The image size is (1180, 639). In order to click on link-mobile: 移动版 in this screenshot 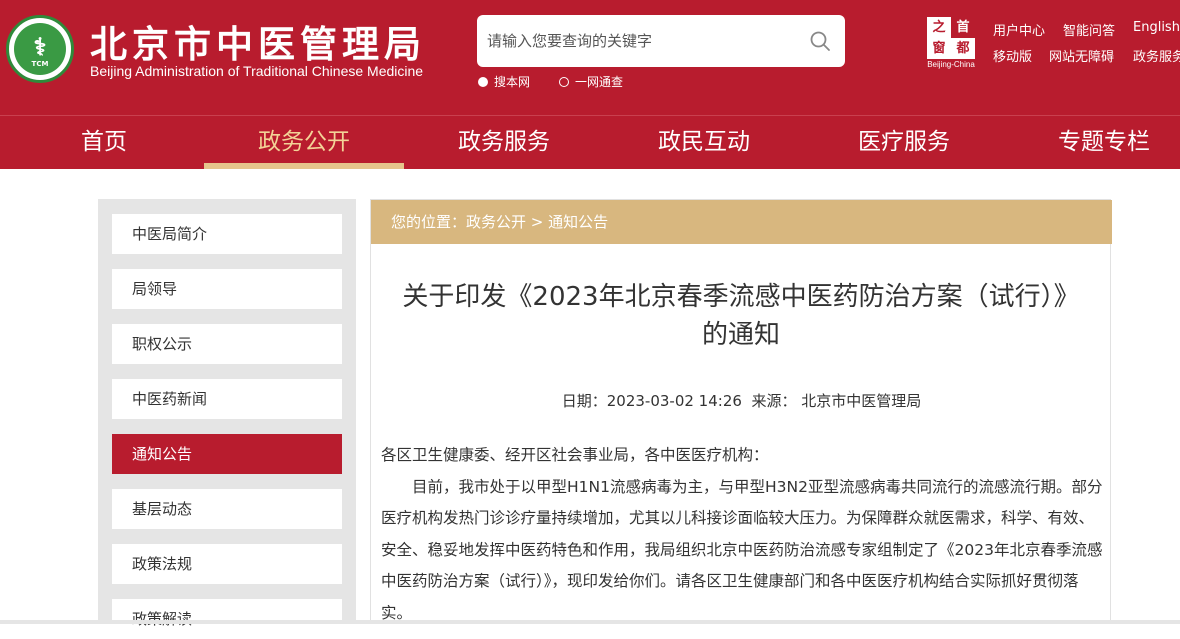, I will do `click(1012, 55)`.